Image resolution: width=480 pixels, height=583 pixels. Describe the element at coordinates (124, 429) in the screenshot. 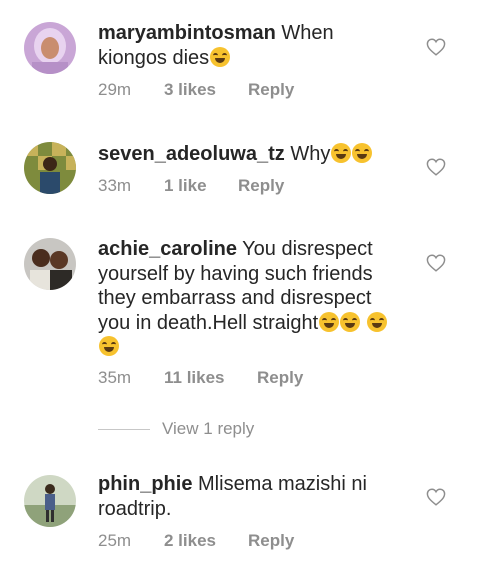

I see `divider-line` at that location.